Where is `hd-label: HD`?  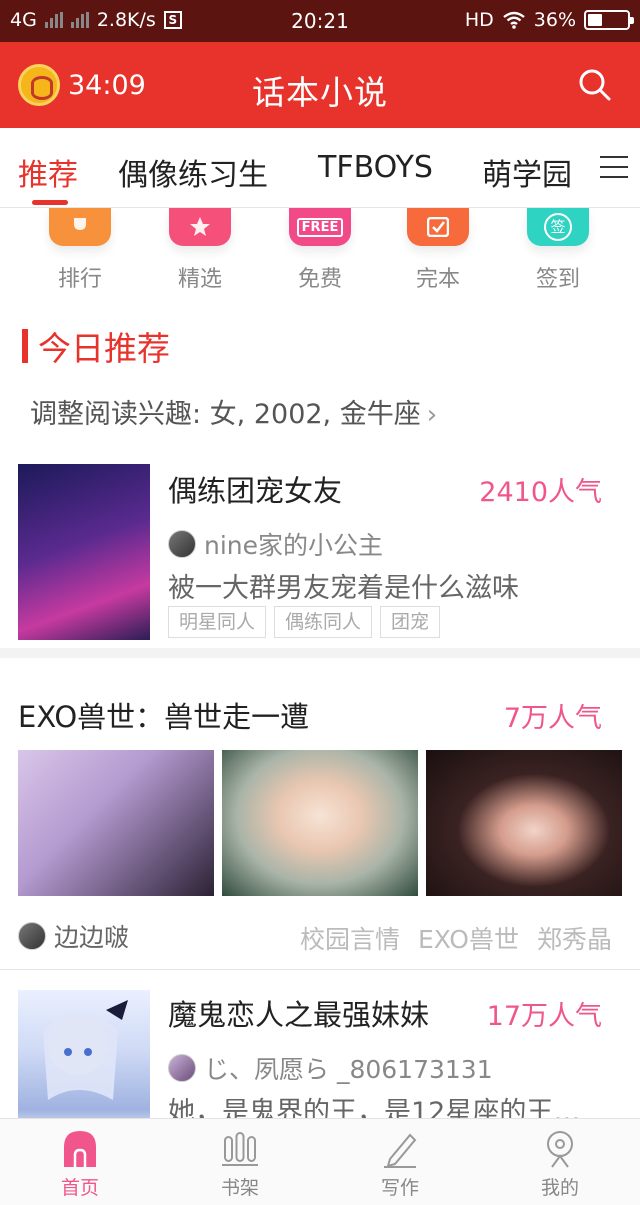 hd-label: HD is located at coordinates (479, 20).